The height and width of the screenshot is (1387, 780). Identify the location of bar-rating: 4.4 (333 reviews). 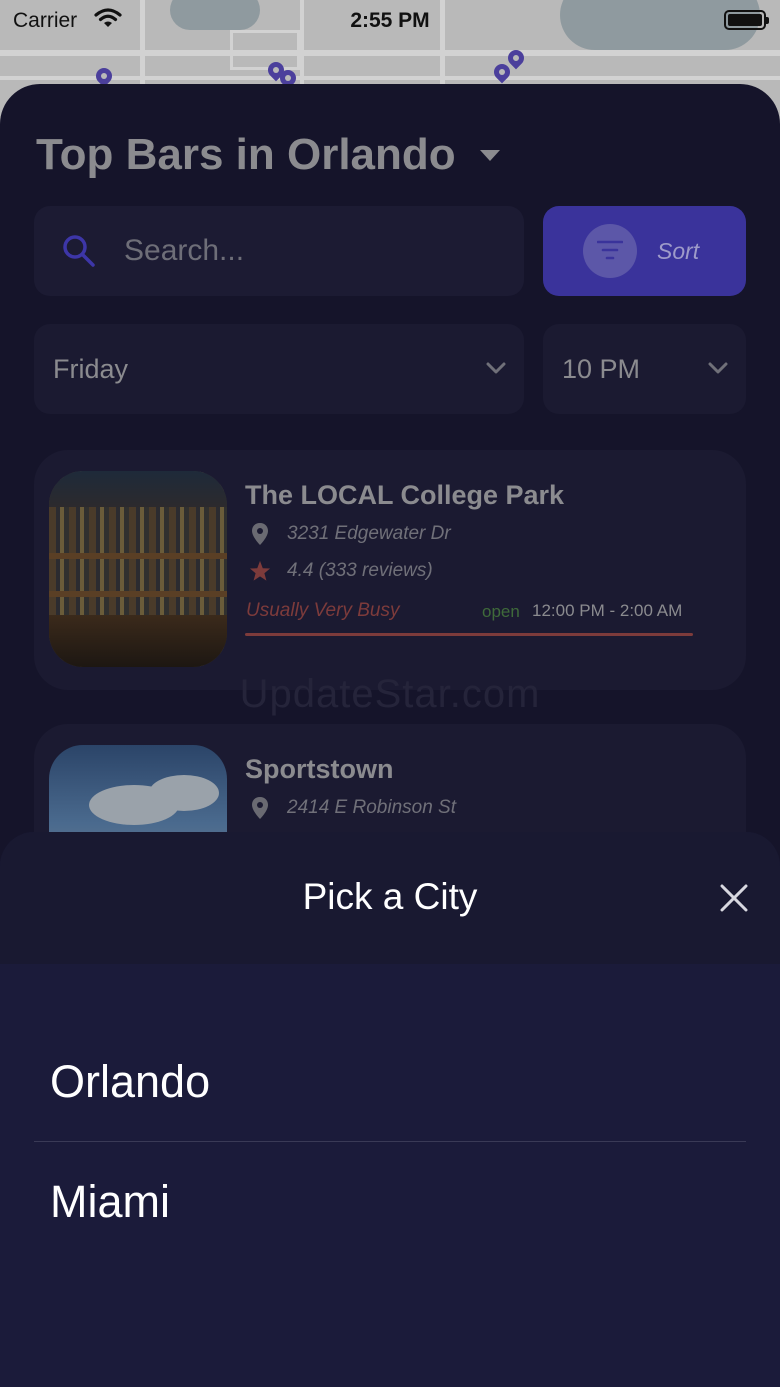
(360, 570).